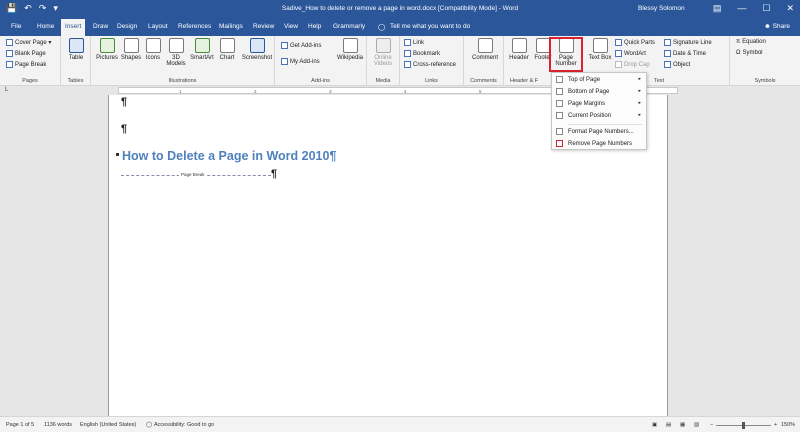  I want to click on read-mode-icon: ▤, so click(668, 425).